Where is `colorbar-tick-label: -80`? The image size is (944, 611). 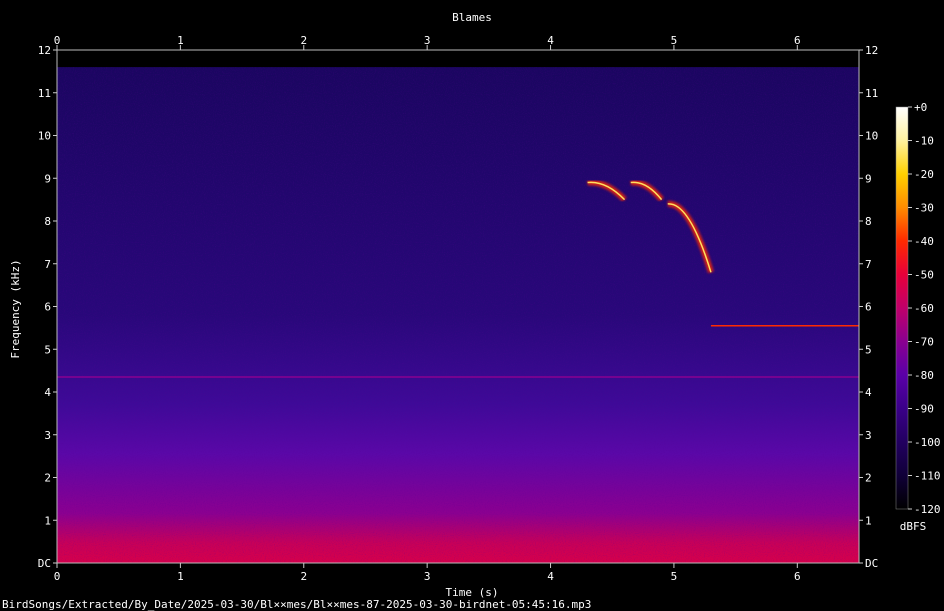 colorbar-tick-label: -80 is located at coordinates (924, 375).